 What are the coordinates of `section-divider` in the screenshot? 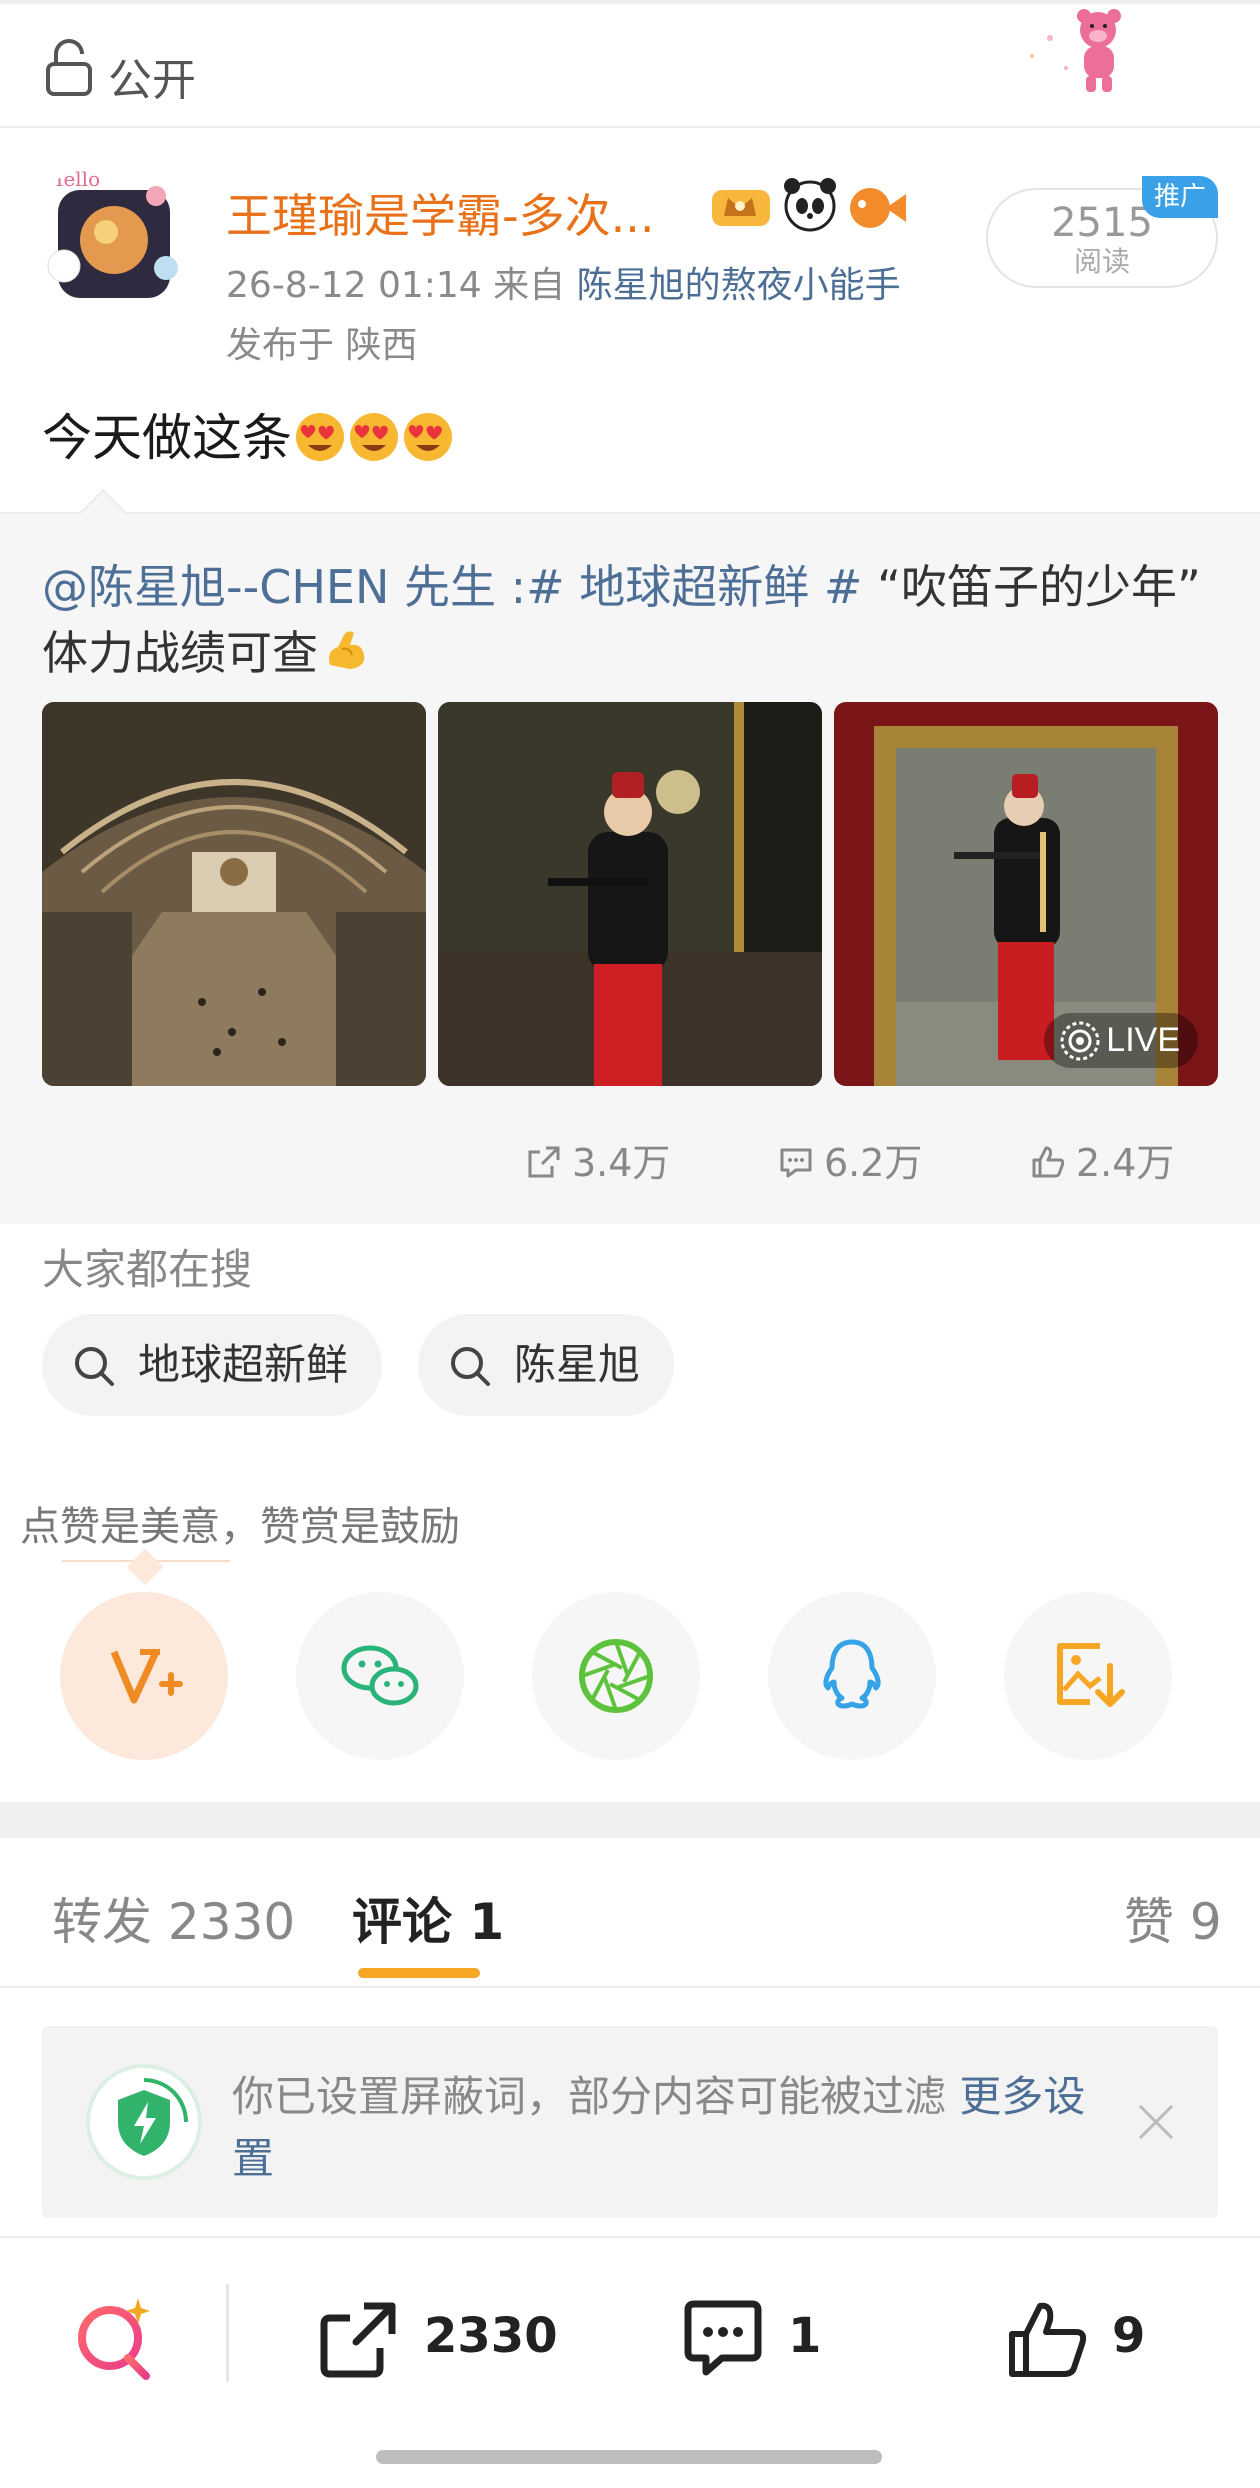 It's located at (630, 1820).